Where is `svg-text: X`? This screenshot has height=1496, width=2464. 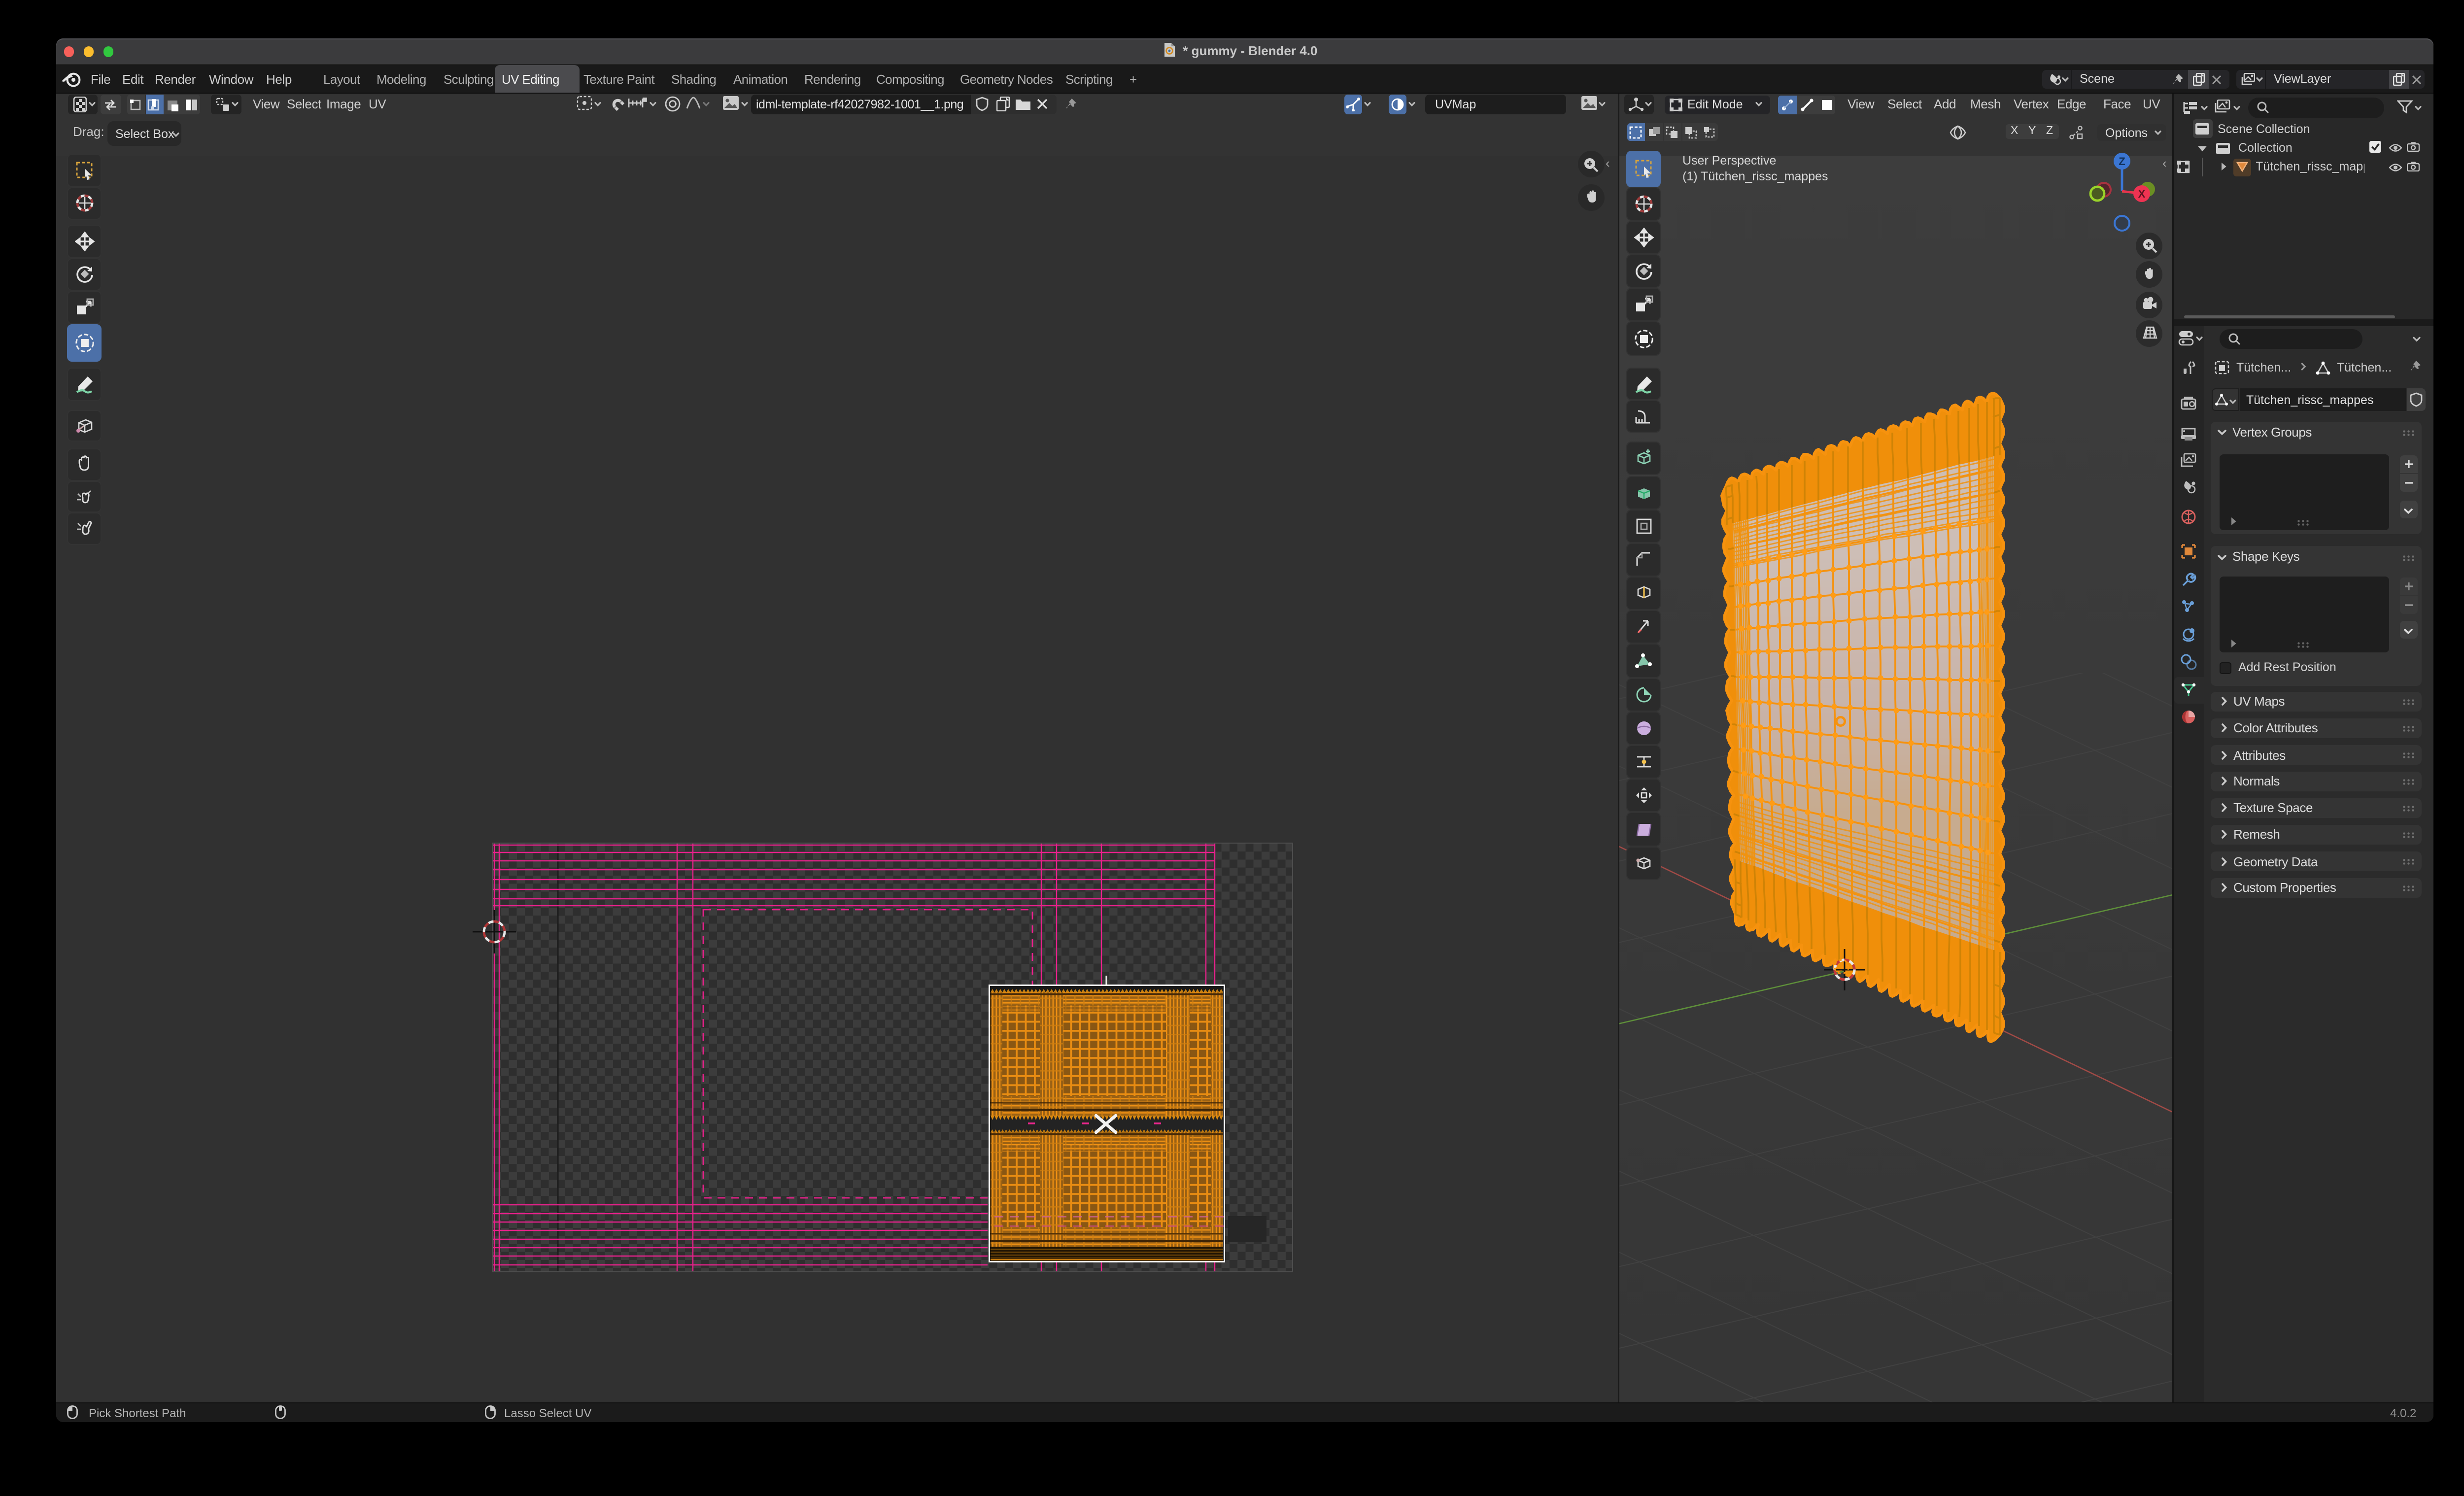 svg-text: X is located at coordinates (2142, 194).